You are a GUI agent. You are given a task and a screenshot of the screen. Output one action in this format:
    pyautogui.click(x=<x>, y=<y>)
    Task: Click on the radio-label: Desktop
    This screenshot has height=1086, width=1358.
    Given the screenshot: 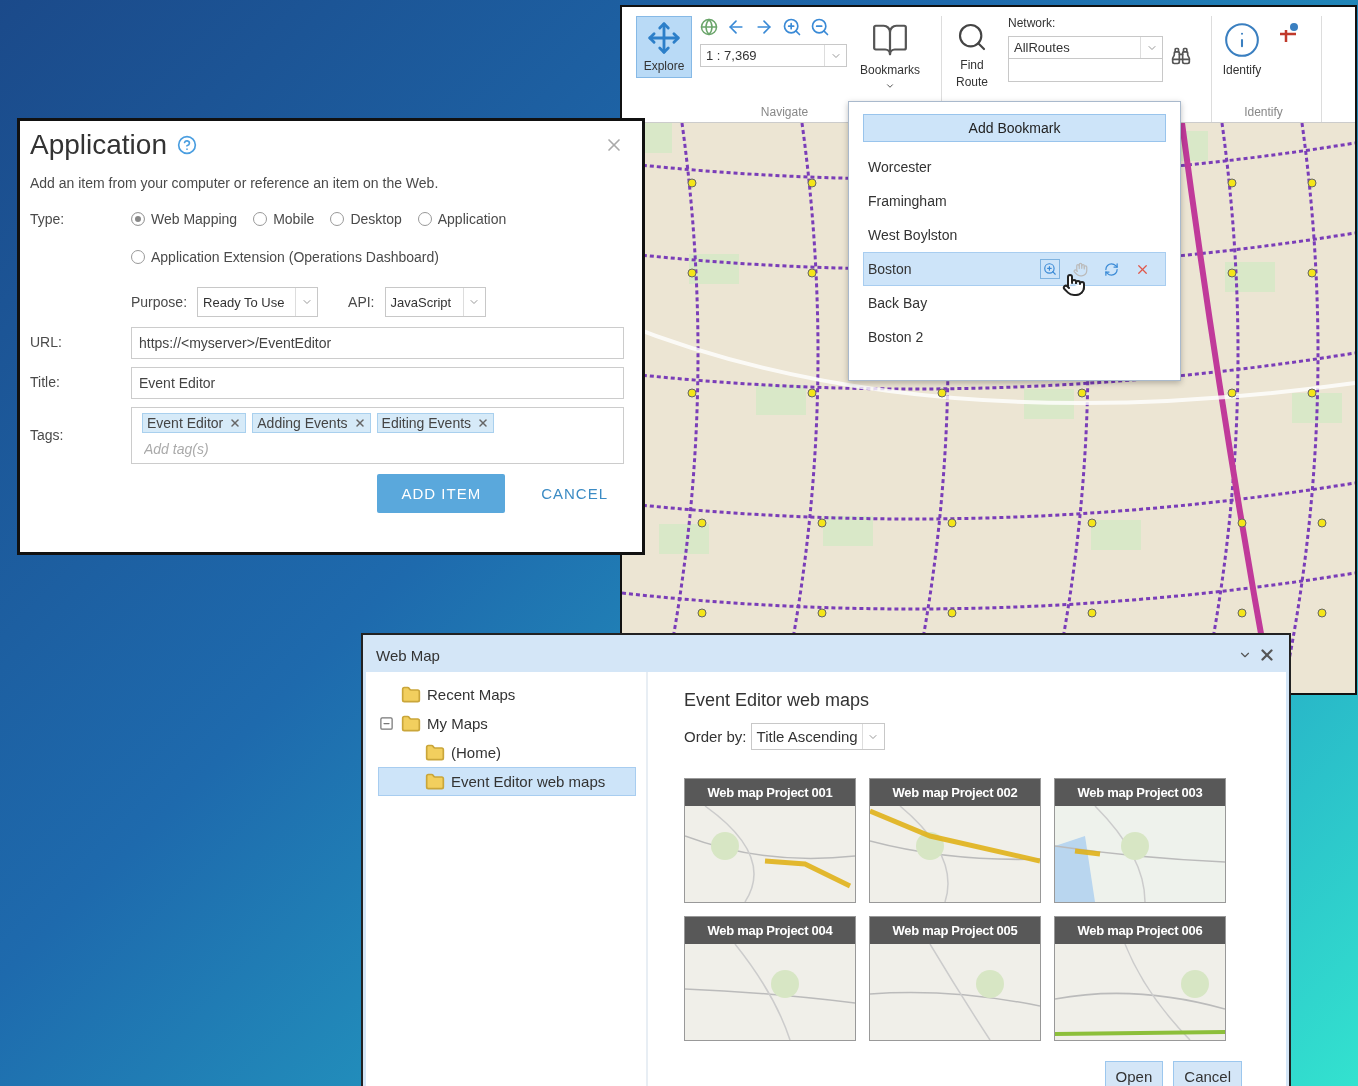 What is the action you would take?
    pyautogui.click(x=376, y=219)
    